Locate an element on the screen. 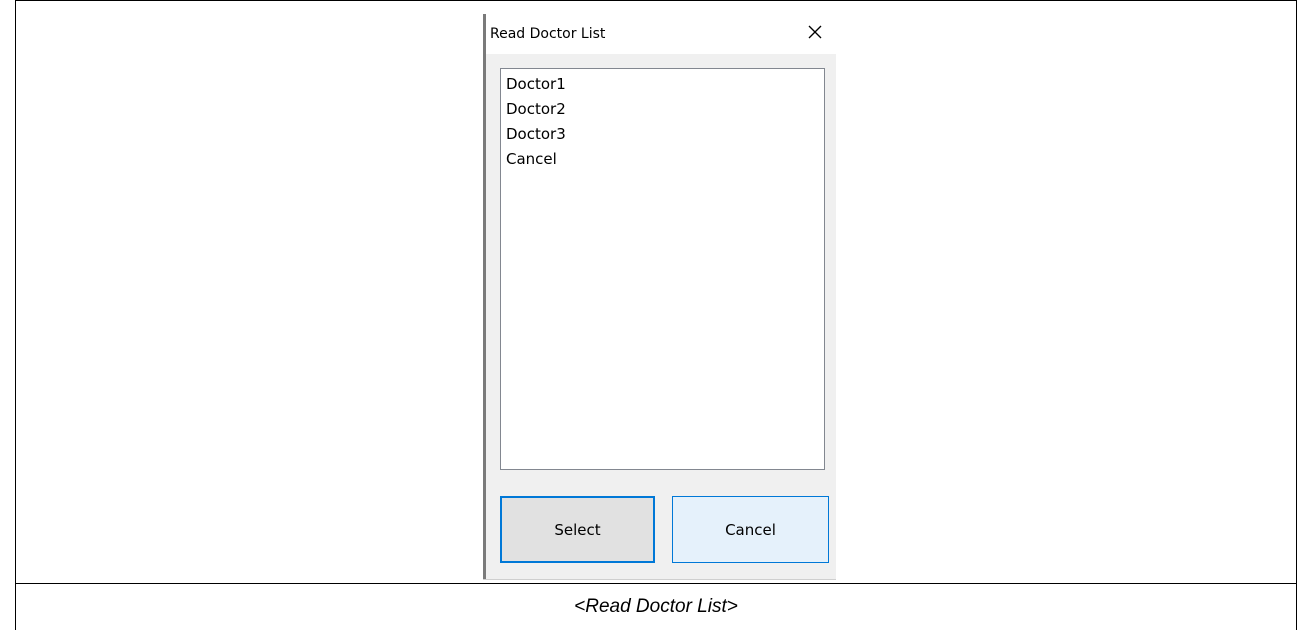 The width and height of the screenshot is (1314, 630). close-button is located at coordinates (815, 34).